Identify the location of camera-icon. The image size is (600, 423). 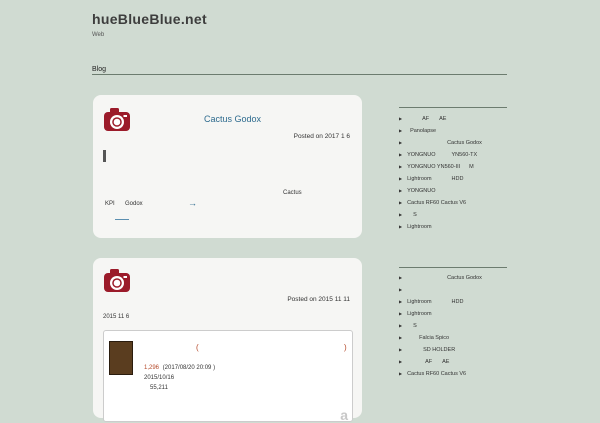
(117, 280).